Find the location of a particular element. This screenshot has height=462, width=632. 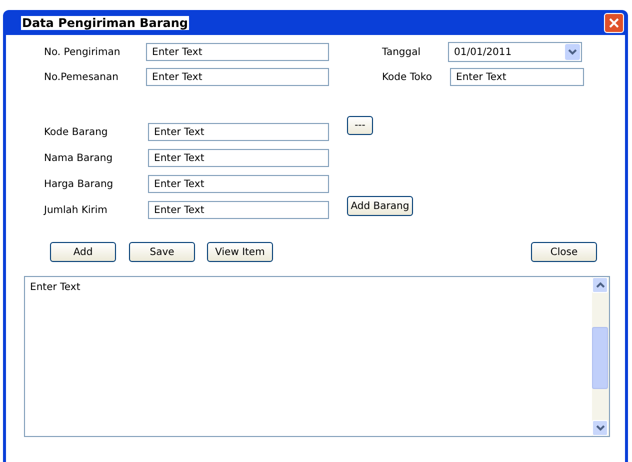

window-title: Data Pengiriman Barang is located at coordinates (105, 23).